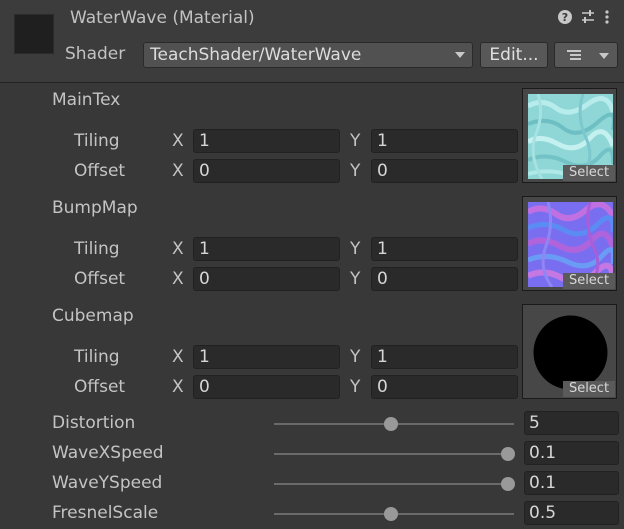  Describe the element at coordinates (256, 55) in the screenshot. I see `shader-value: TeachShader/WaterWave` at that location.